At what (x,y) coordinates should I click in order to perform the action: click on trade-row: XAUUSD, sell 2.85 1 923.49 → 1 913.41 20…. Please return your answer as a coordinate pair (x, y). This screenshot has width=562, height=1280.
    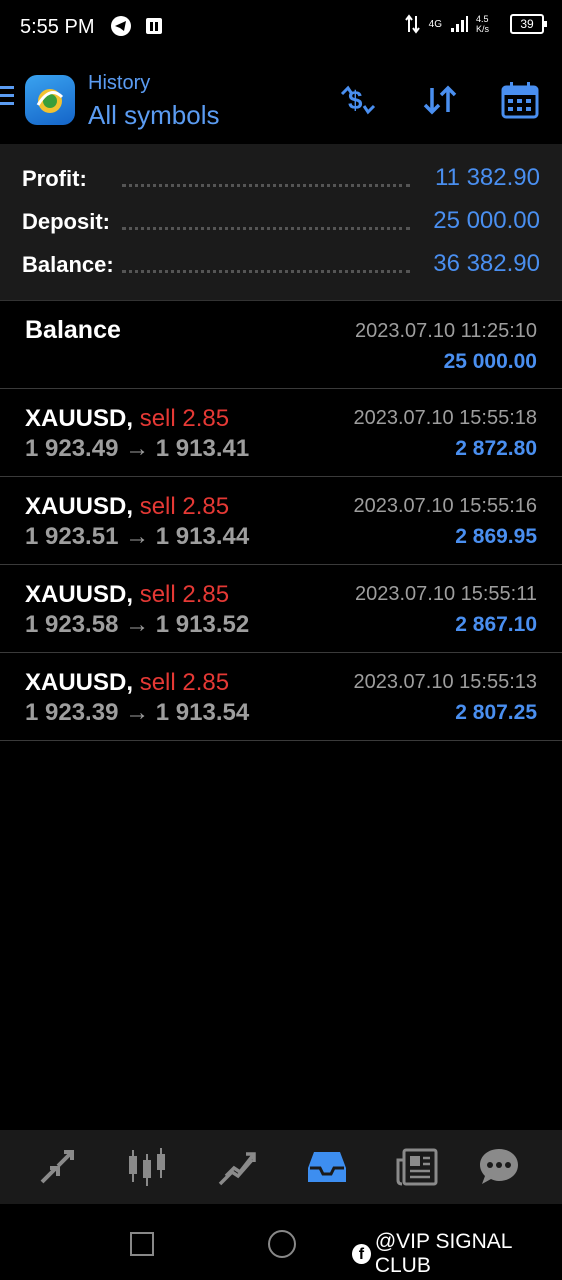
    Looking at the image, I should click on (281, 433).